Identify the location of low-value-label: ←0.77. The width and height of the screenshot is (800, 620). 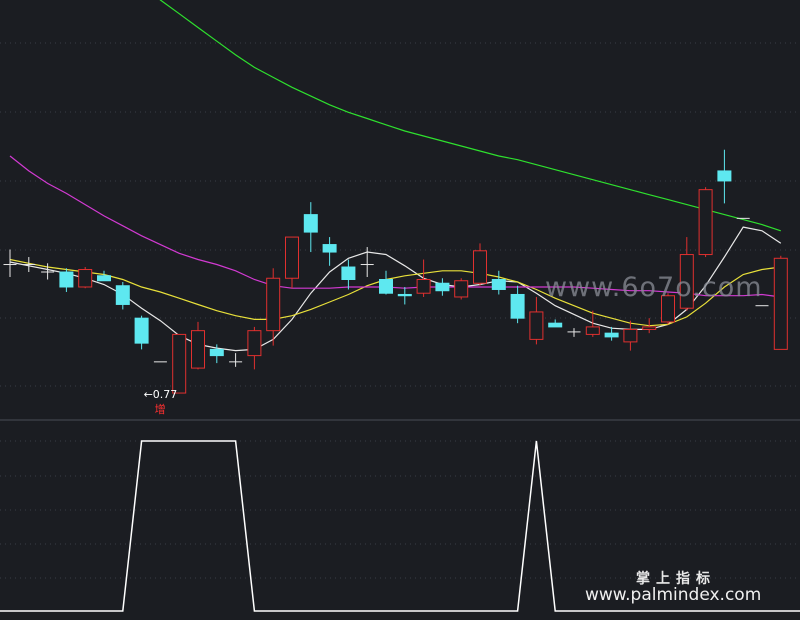
(161, 394).